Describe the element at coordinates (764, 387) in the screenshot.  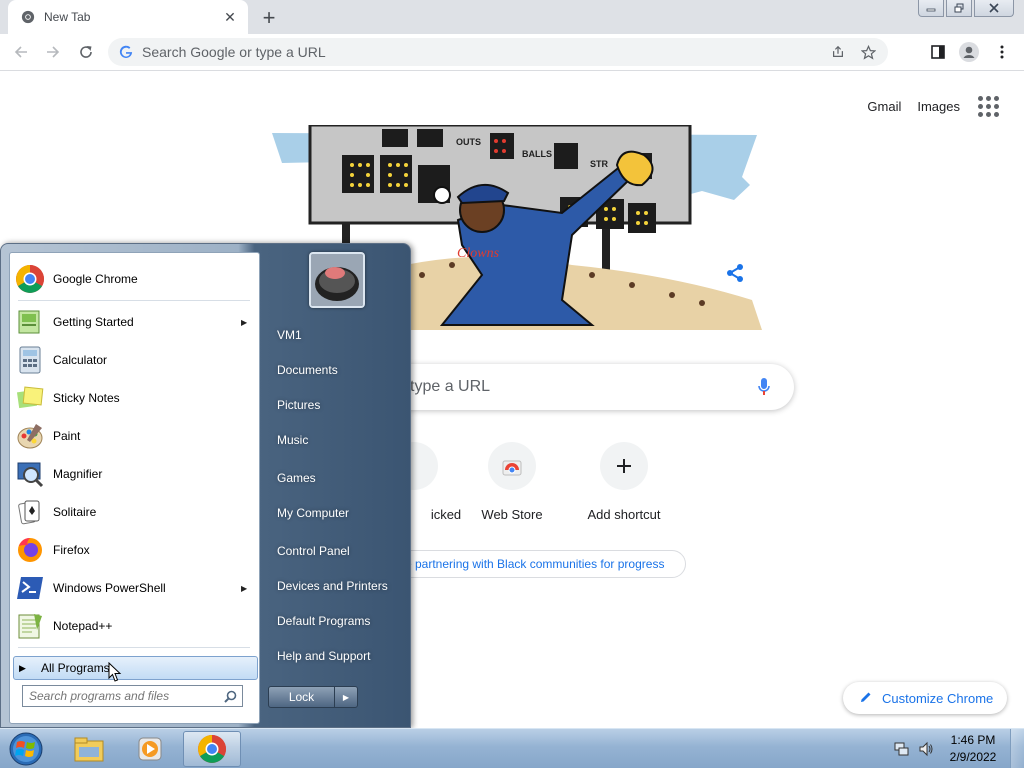
I see `voice-search-mic-icon` at that location.